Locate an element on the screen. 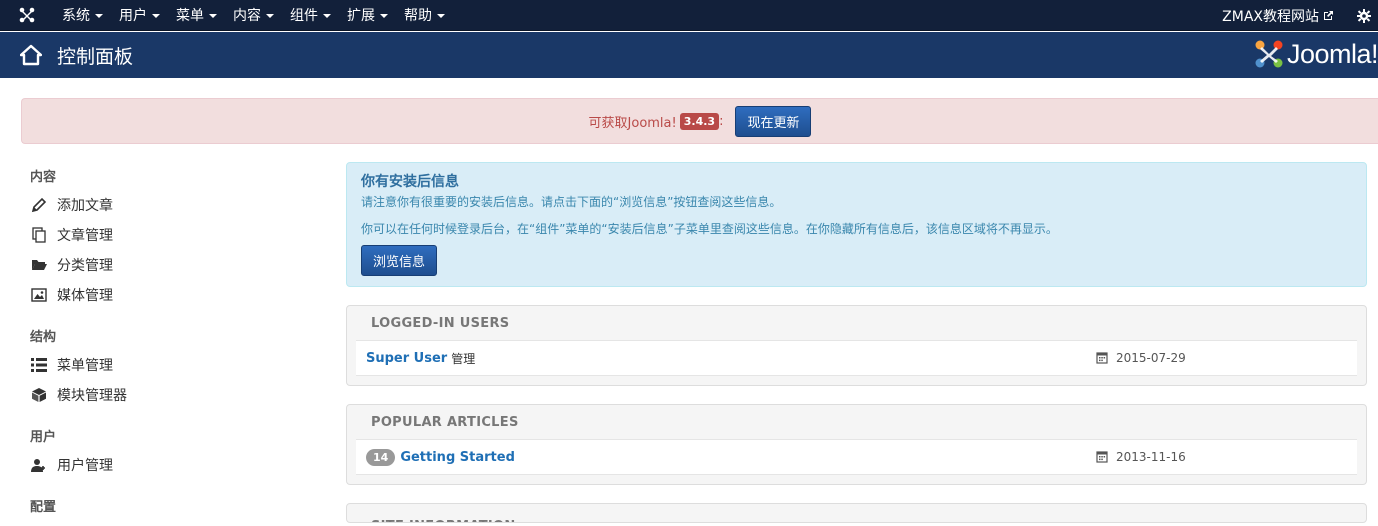  article-title-link: Getting Started is located at coordinates (457, 457).